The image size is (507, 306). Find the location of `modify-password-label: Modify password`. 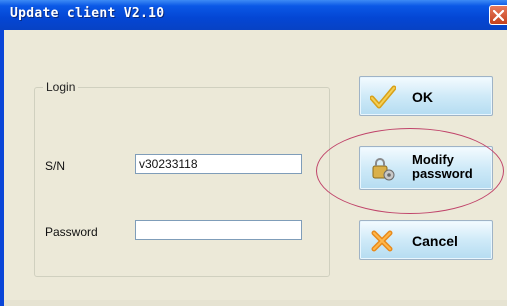

modify-password-label: Modify password is located at coordinates (442, 167).